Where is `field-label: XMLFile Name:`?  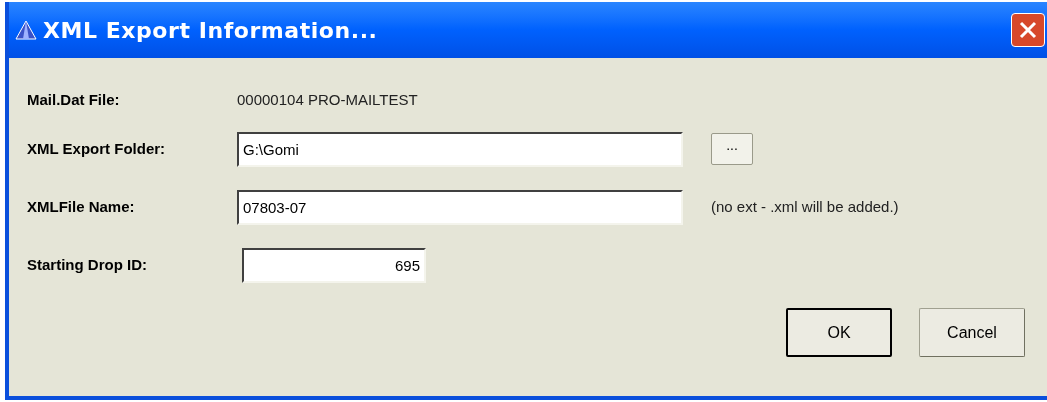
field-label: XMLFile Name: is located at coordinates (81, 206).